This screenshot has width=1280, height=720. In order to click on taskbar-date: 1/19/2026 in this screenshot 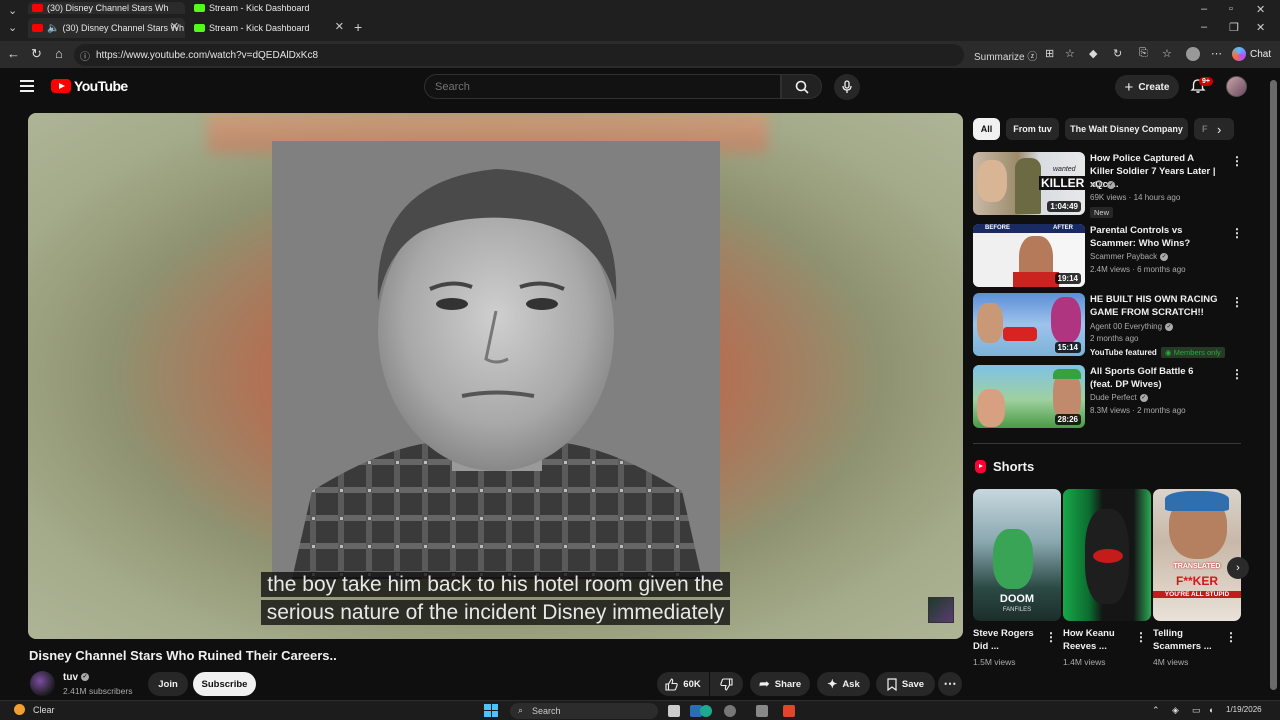, I will do `click(1244, 709)`.